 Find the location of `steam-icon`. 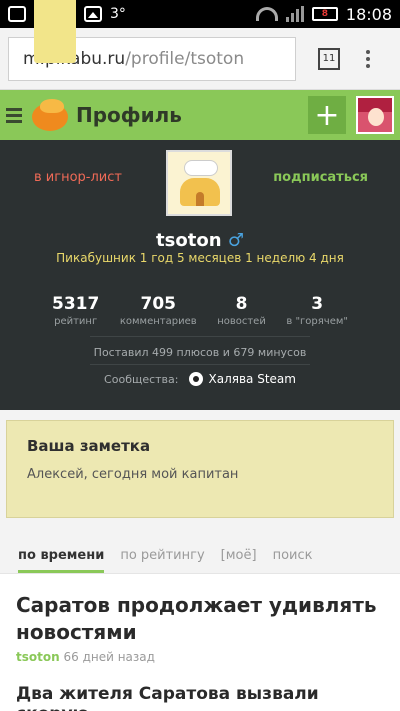

steam-icon is located at coordinates (195, 379).